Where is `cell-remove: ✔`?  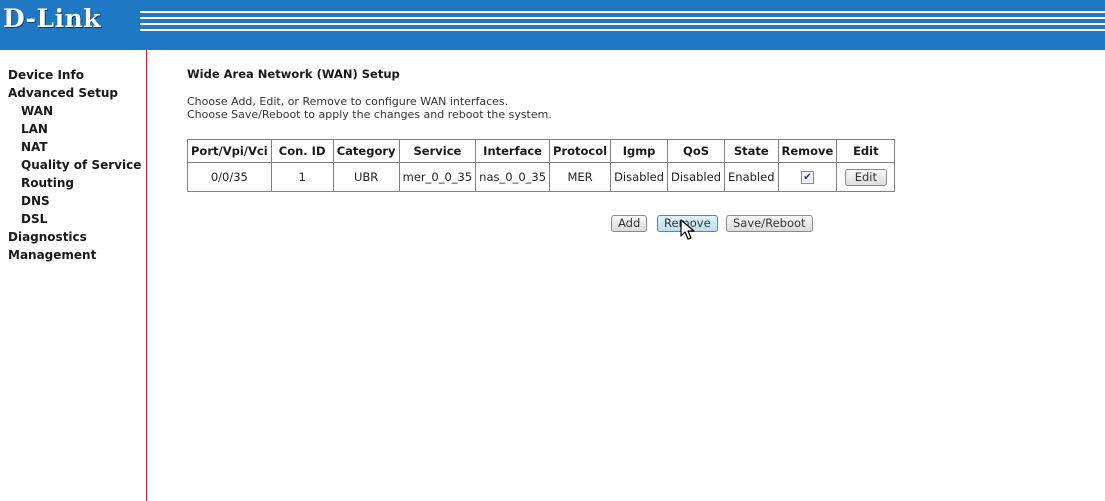 cell-remove: ✔ is located at coordinates (807, 177).